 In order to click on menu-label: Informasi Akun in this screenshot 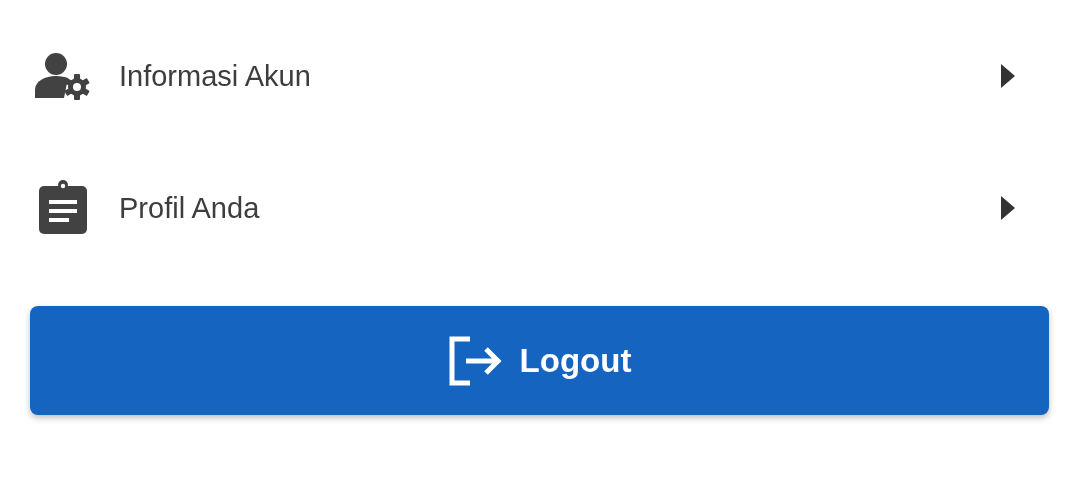, I will do `click(215, 76)`.